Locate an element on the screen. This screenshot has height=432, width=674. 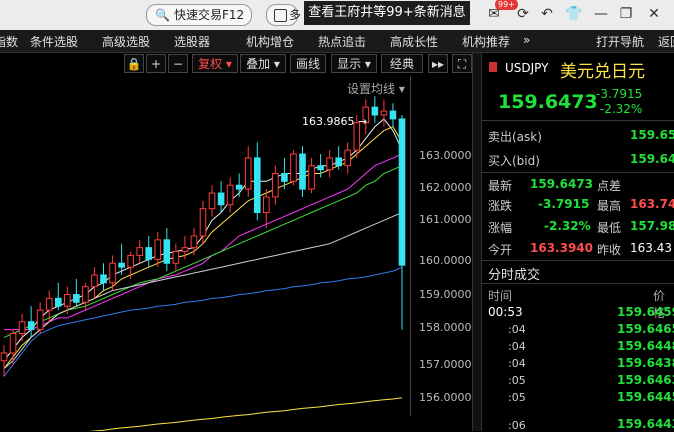
tick-time: :06 is located at coordinates (517, 425).